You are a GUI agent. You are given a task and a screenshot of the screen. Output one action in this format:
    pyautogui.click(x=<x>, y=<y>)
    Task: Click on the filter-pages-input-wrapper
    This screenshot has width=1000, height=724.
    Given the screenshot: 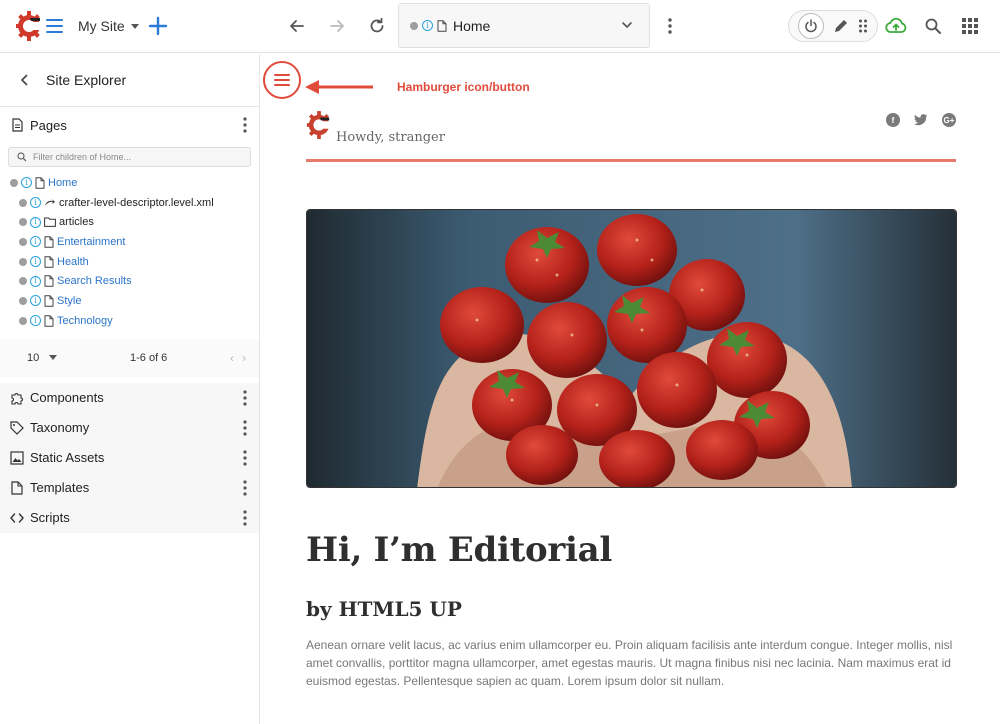 What is the action you would take?
    pyautogui.click(x=129, y=157)
    